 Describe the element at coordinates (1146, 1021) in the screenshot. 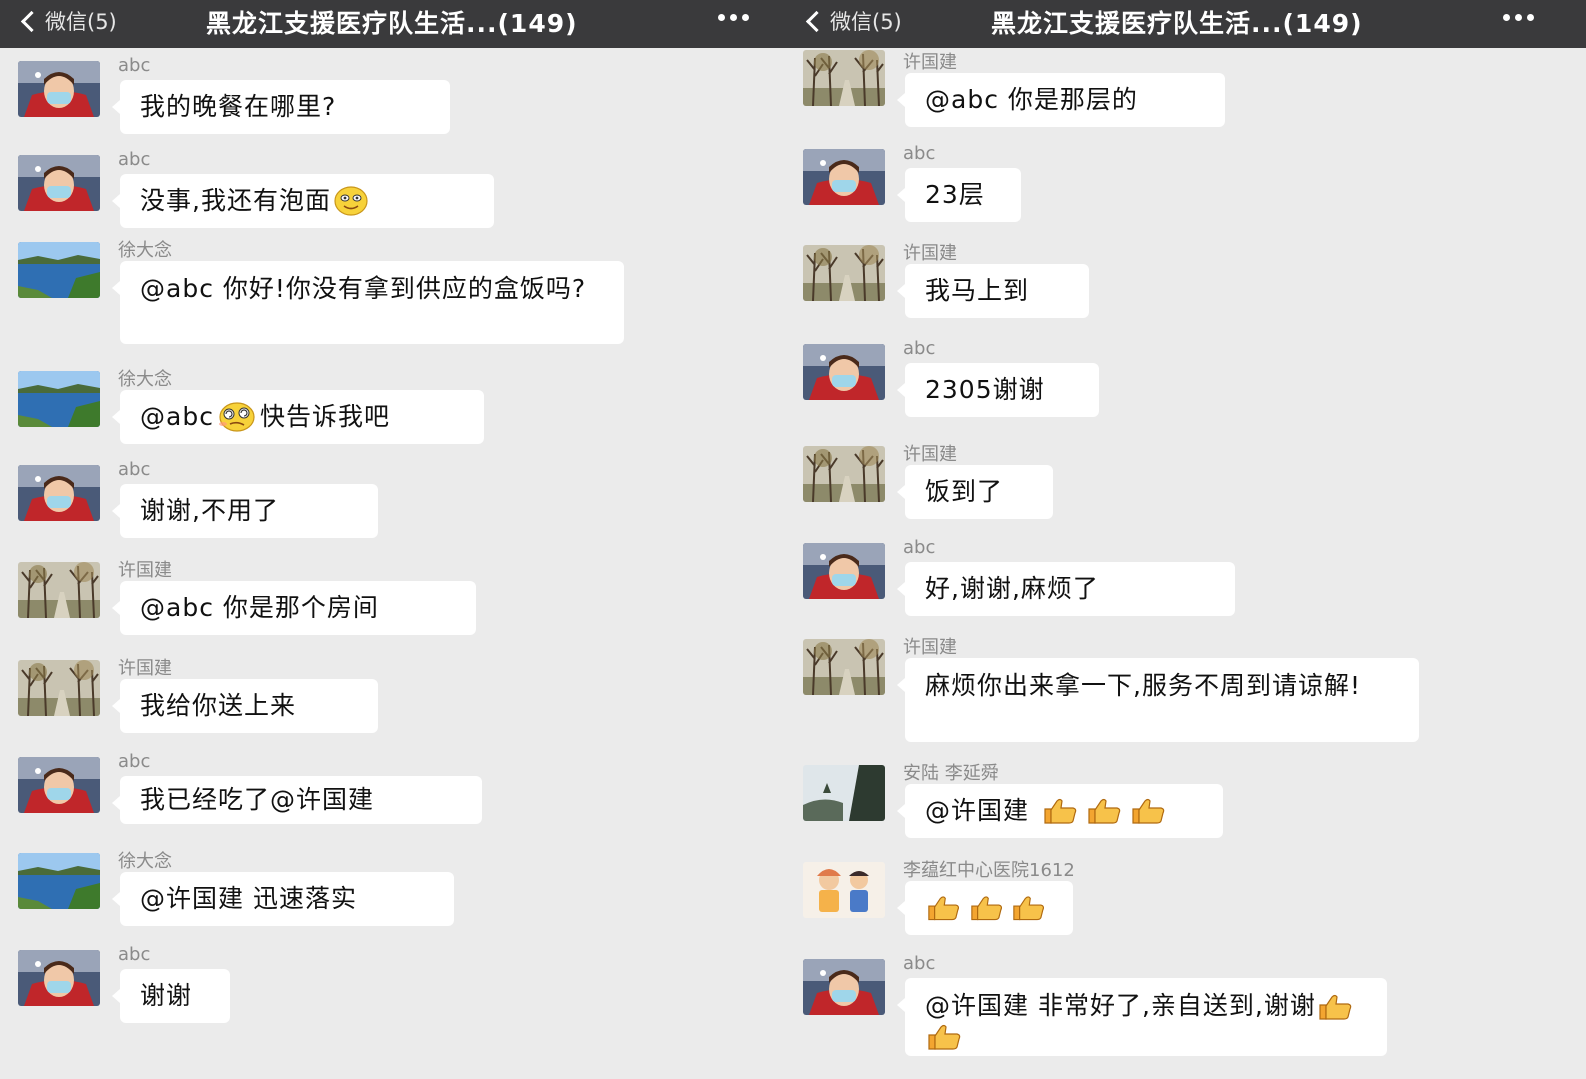

I see `message-text: @许国建 非常好了,亲自送到,谢谢` at that location.